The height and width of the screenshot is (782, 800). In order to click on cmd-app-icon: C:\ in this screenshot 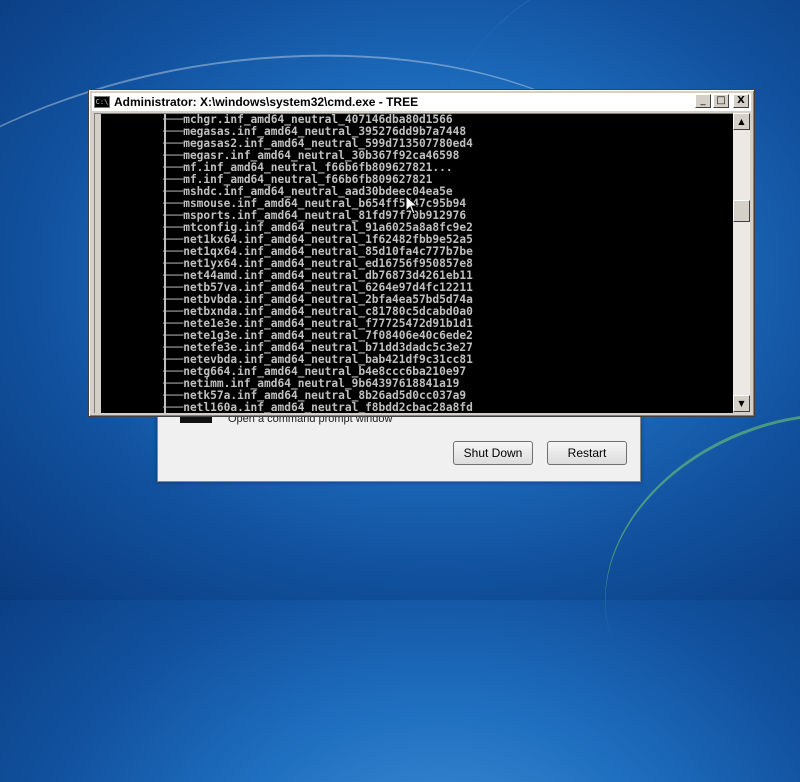, I will do `click(102, 102)`.